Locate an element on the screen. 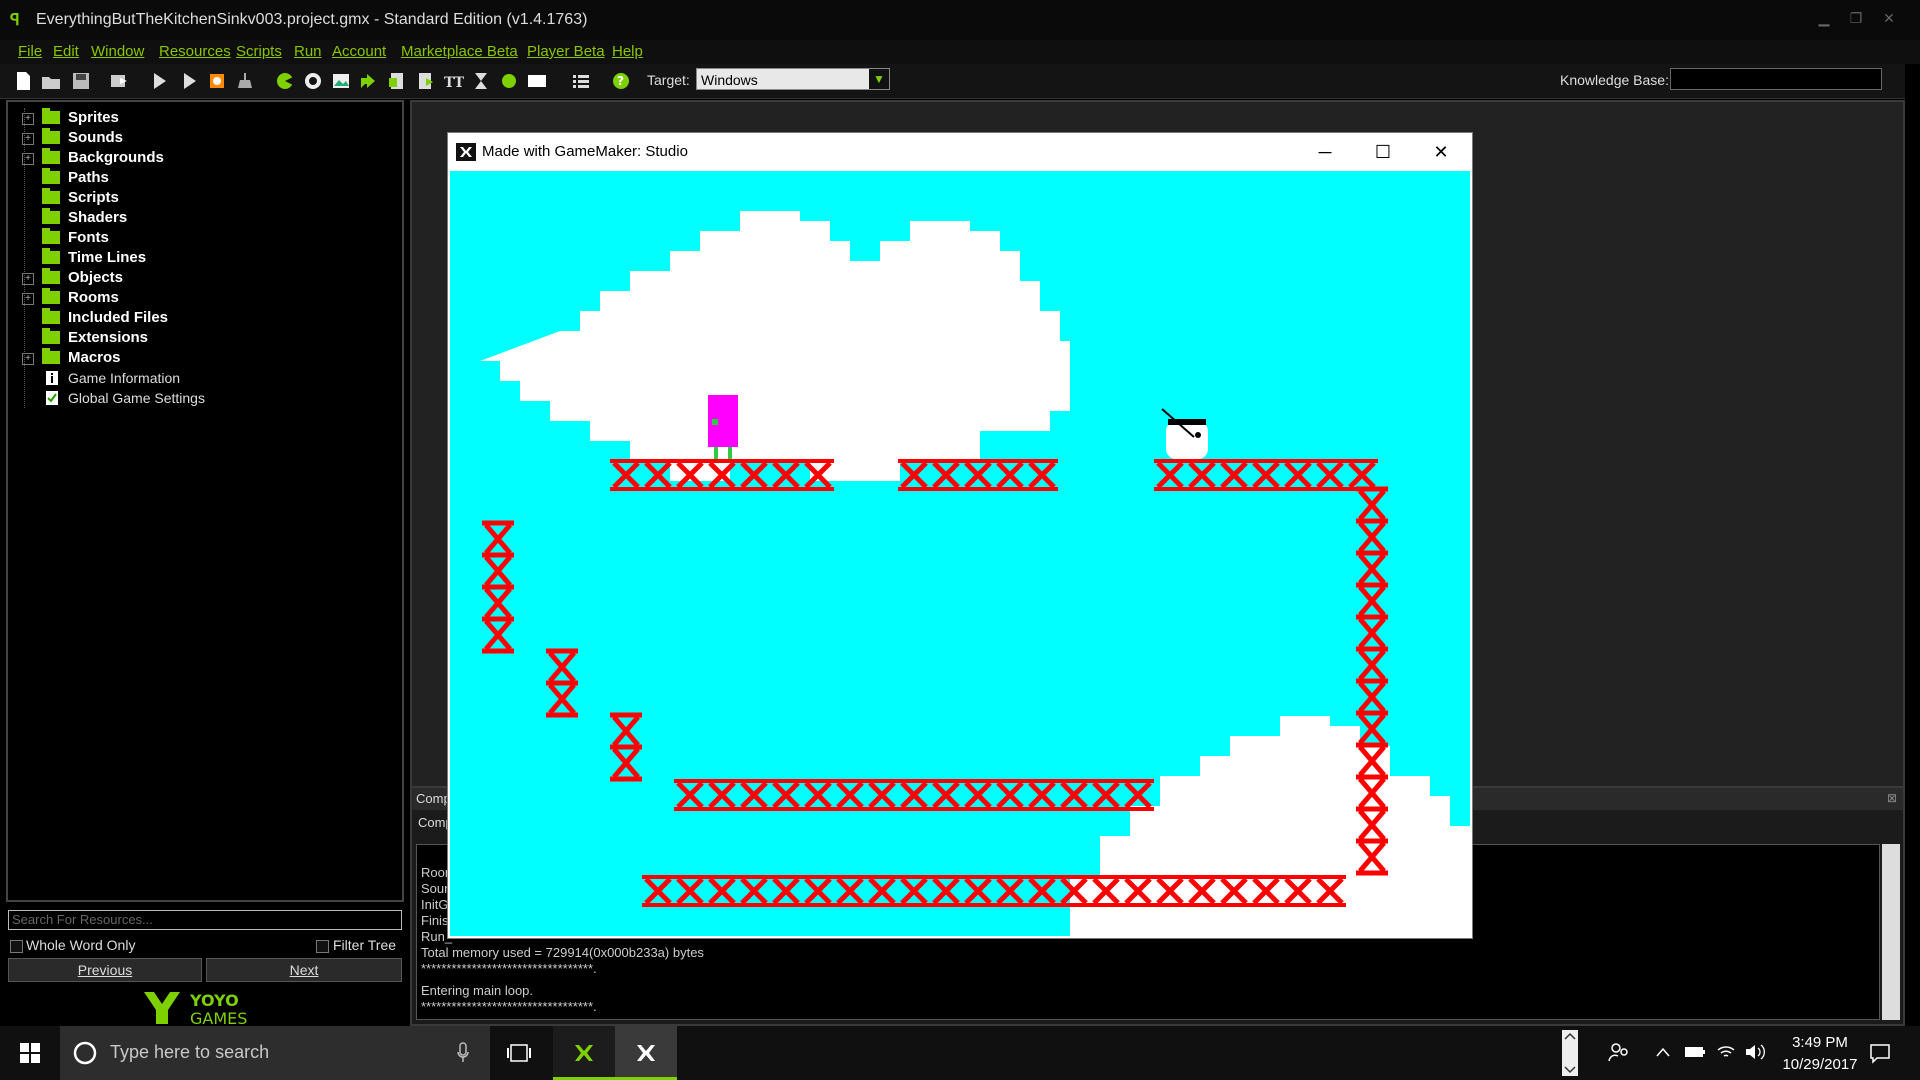  maximize-icon: ☐ is located at coordinates (1383, 152).